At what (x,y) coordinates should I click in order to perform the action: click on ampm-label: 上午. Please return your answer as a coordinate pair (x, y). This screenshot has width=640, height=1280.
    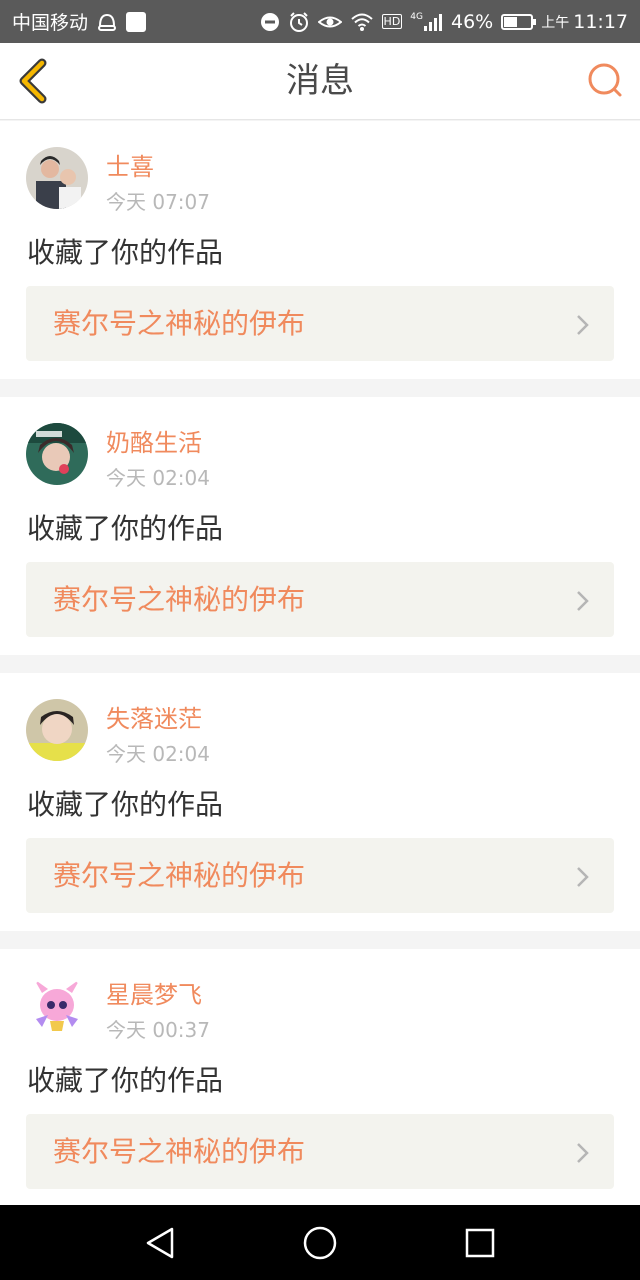
    Looking at the image, I should click on (555, 22).